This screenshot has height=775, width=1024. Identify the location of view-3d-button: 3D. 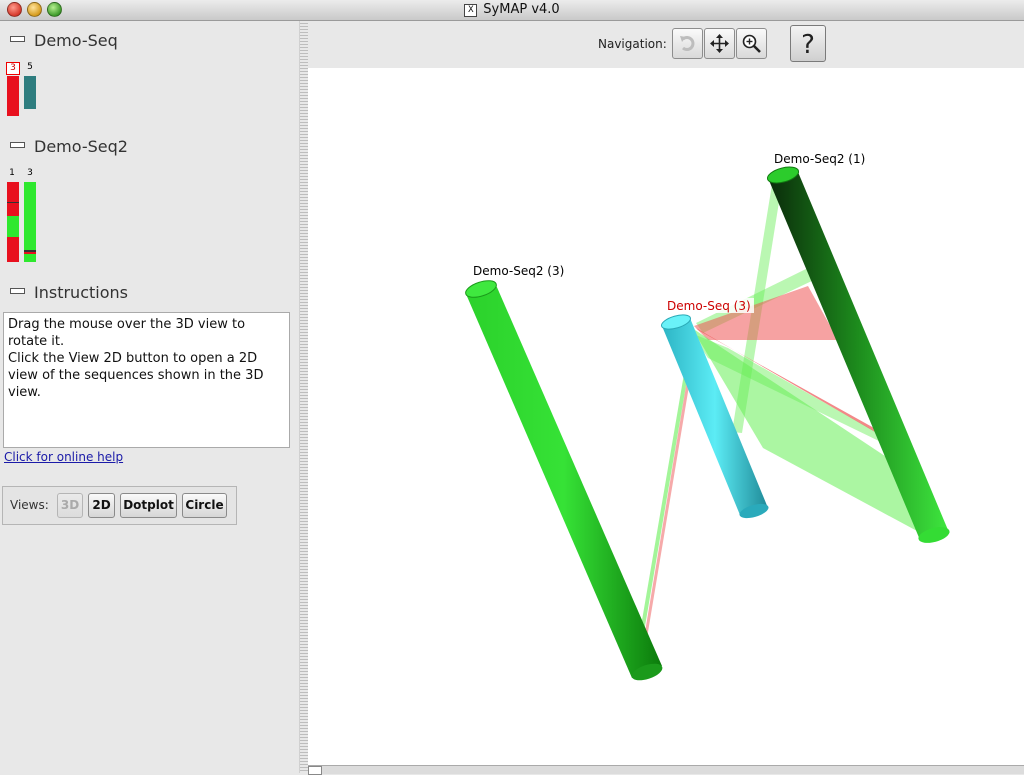
(70, 505).